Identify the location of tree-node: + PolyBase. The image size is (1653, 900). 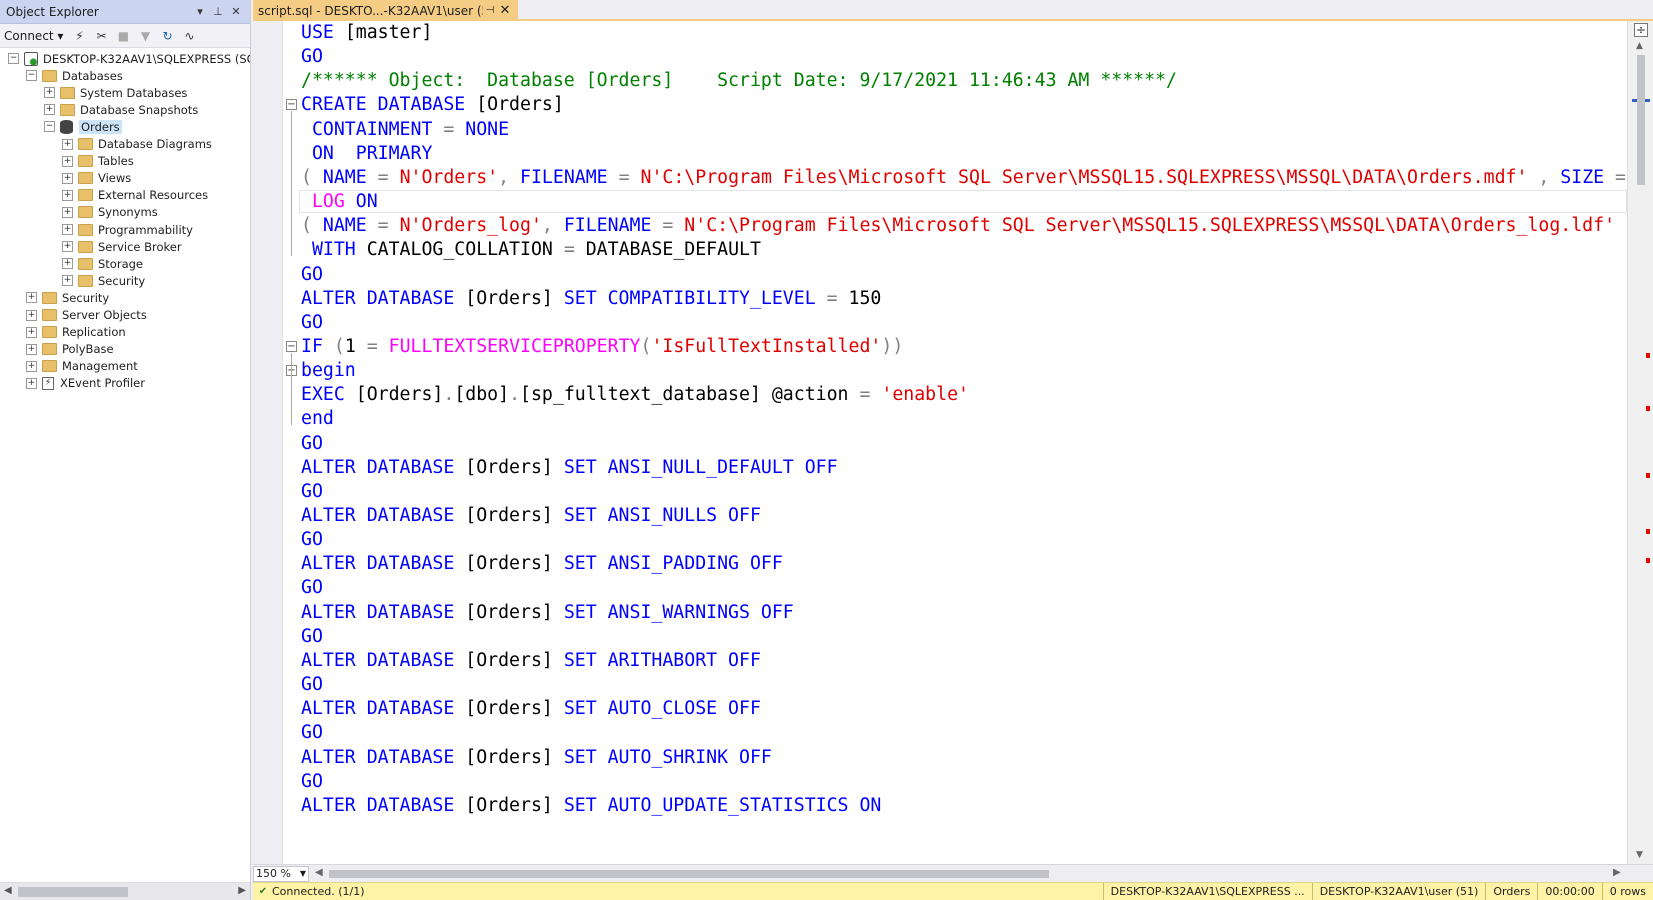
(70, 349).